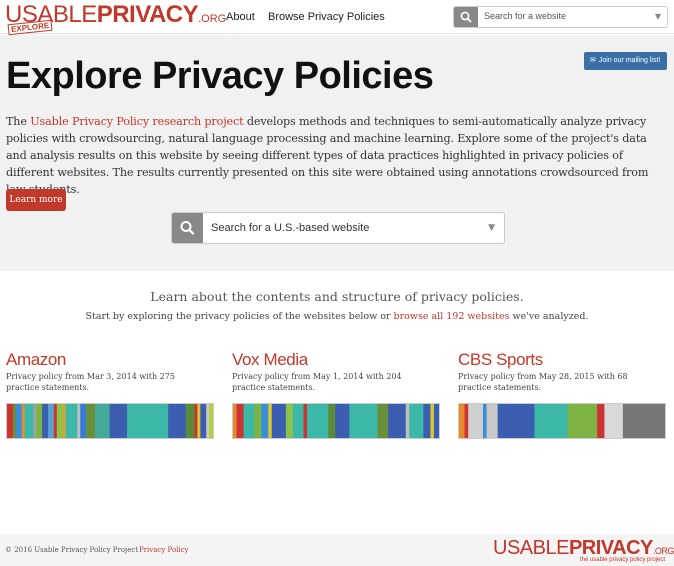  I want to click on research-project-link: Usable Privacy Policy research project, so click(136, 121).